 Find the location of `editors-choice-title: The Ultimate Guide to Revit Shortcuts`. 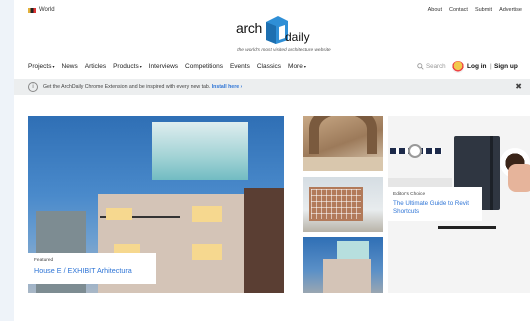

editors-choice-title: The Ultimate Guide to Revit Shortcuts is located at coordinates (435, 207).